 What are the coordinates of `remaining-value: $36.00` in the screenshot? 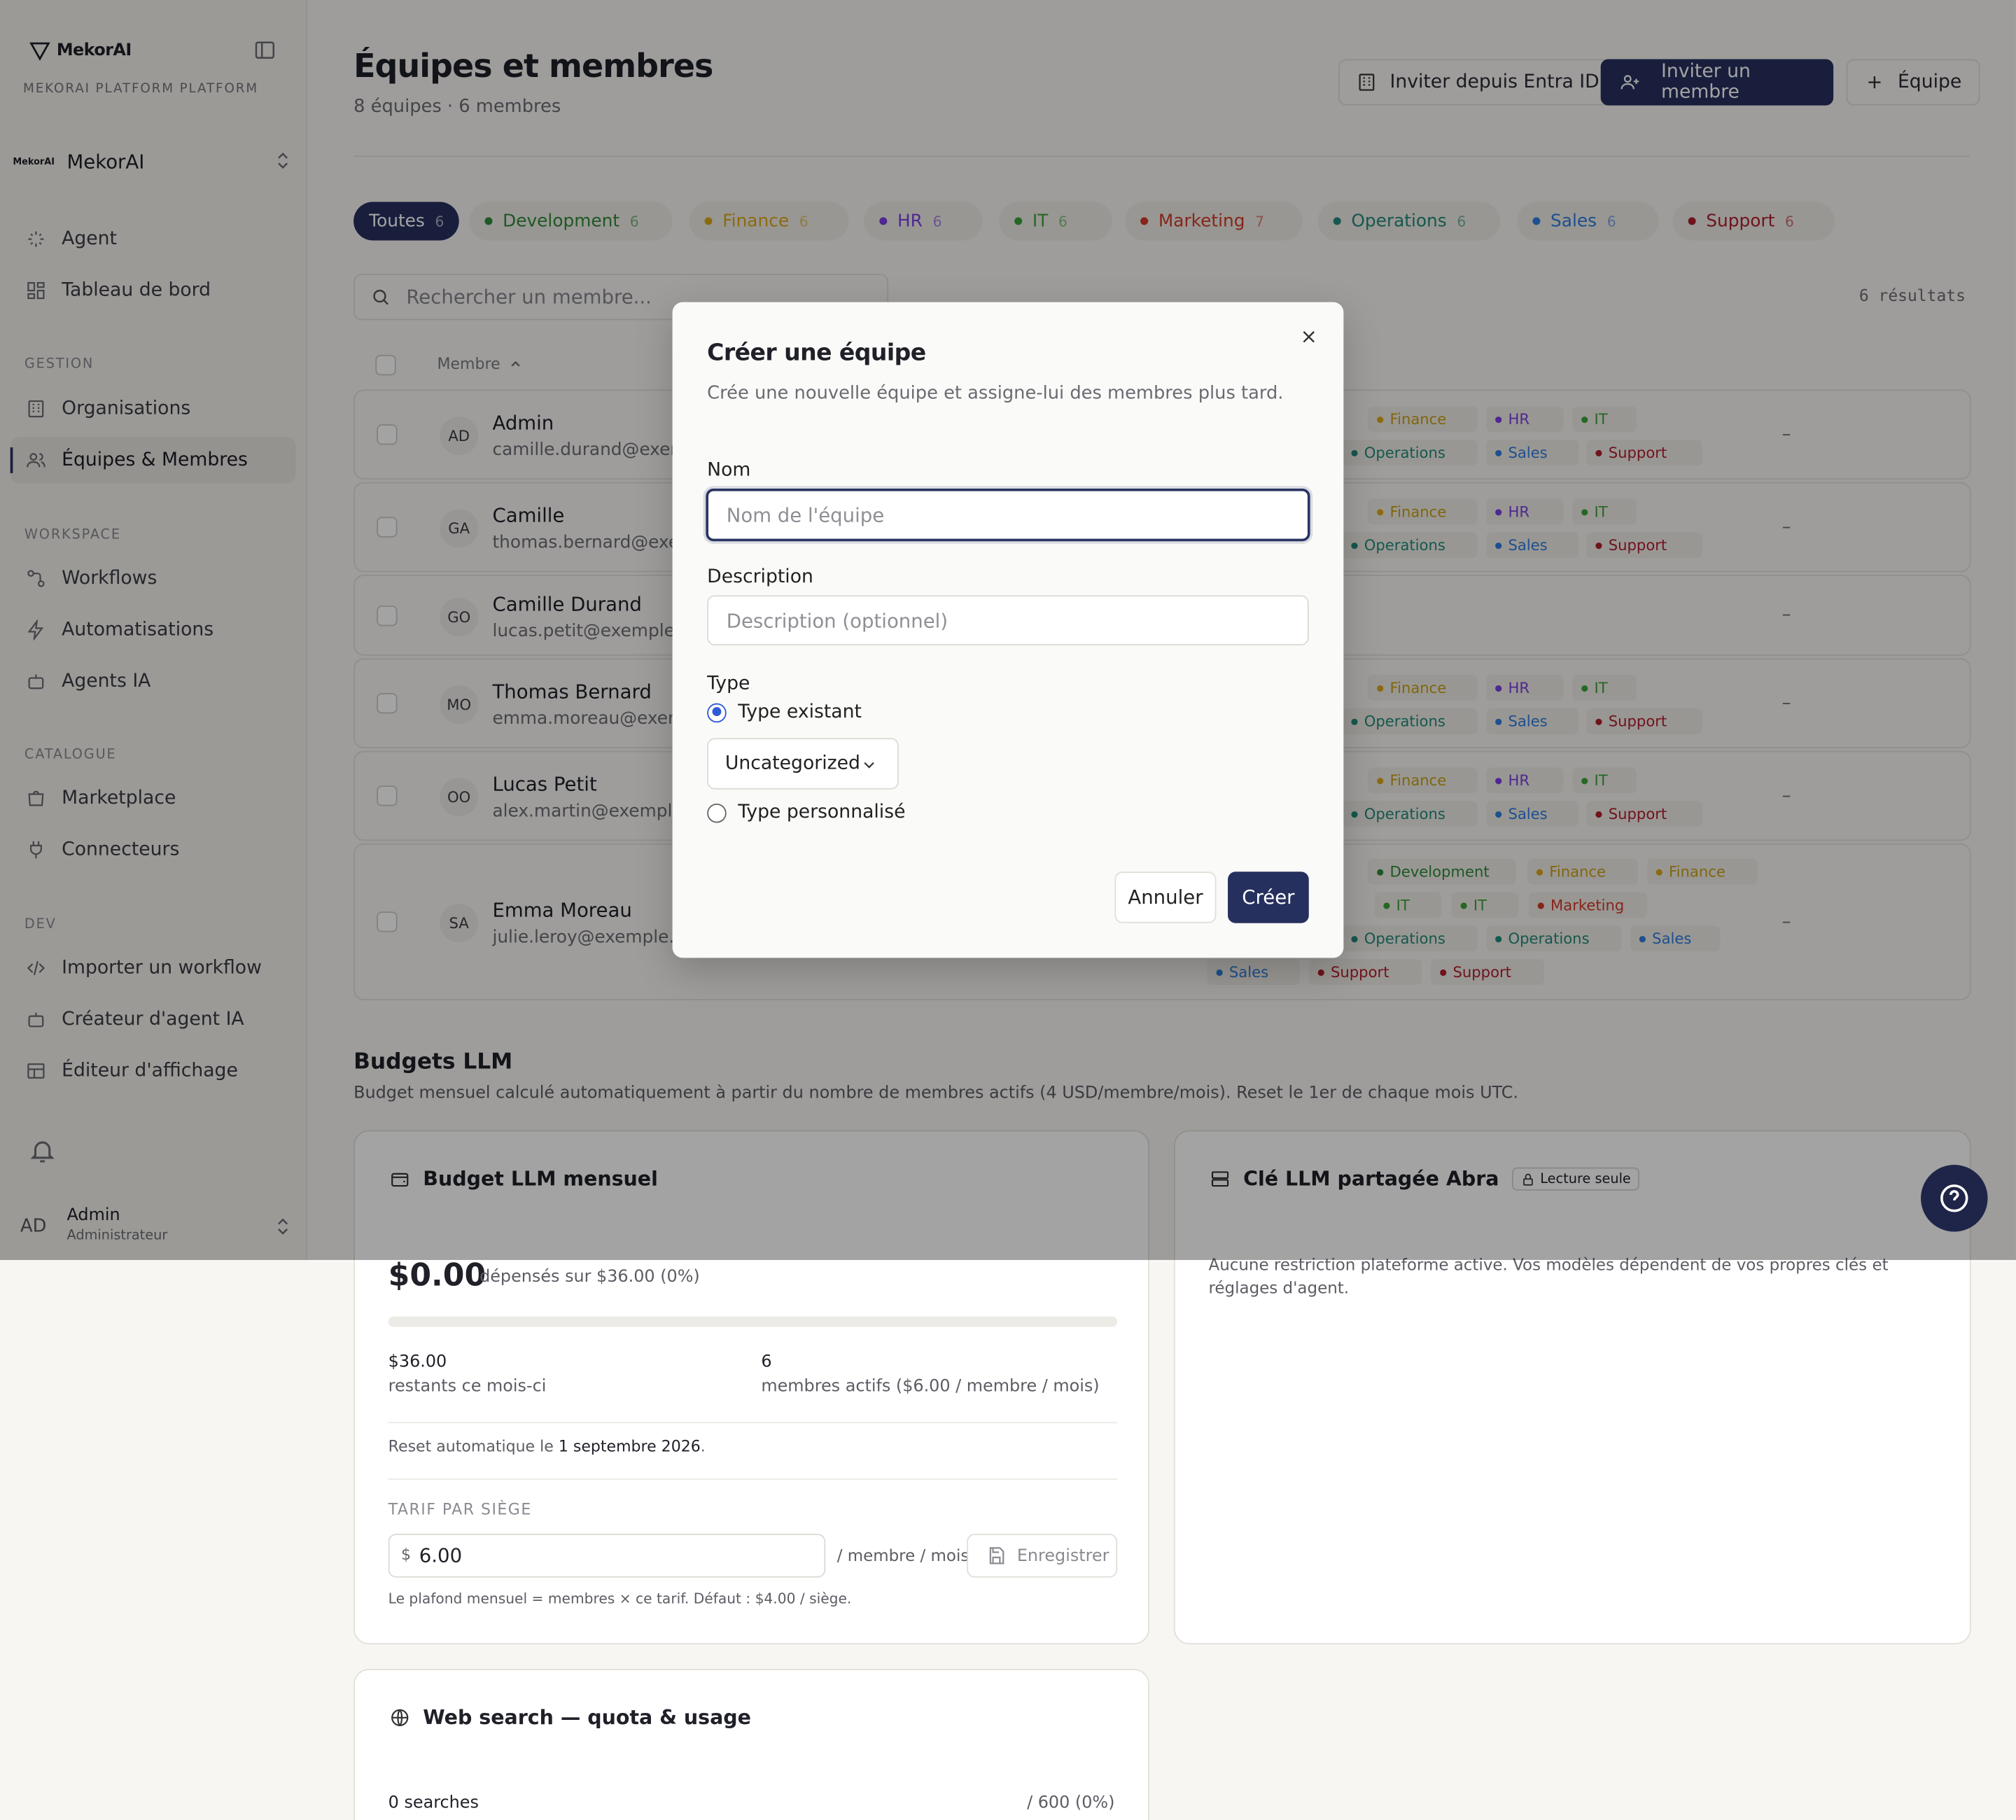 It's located at (417, 1362).